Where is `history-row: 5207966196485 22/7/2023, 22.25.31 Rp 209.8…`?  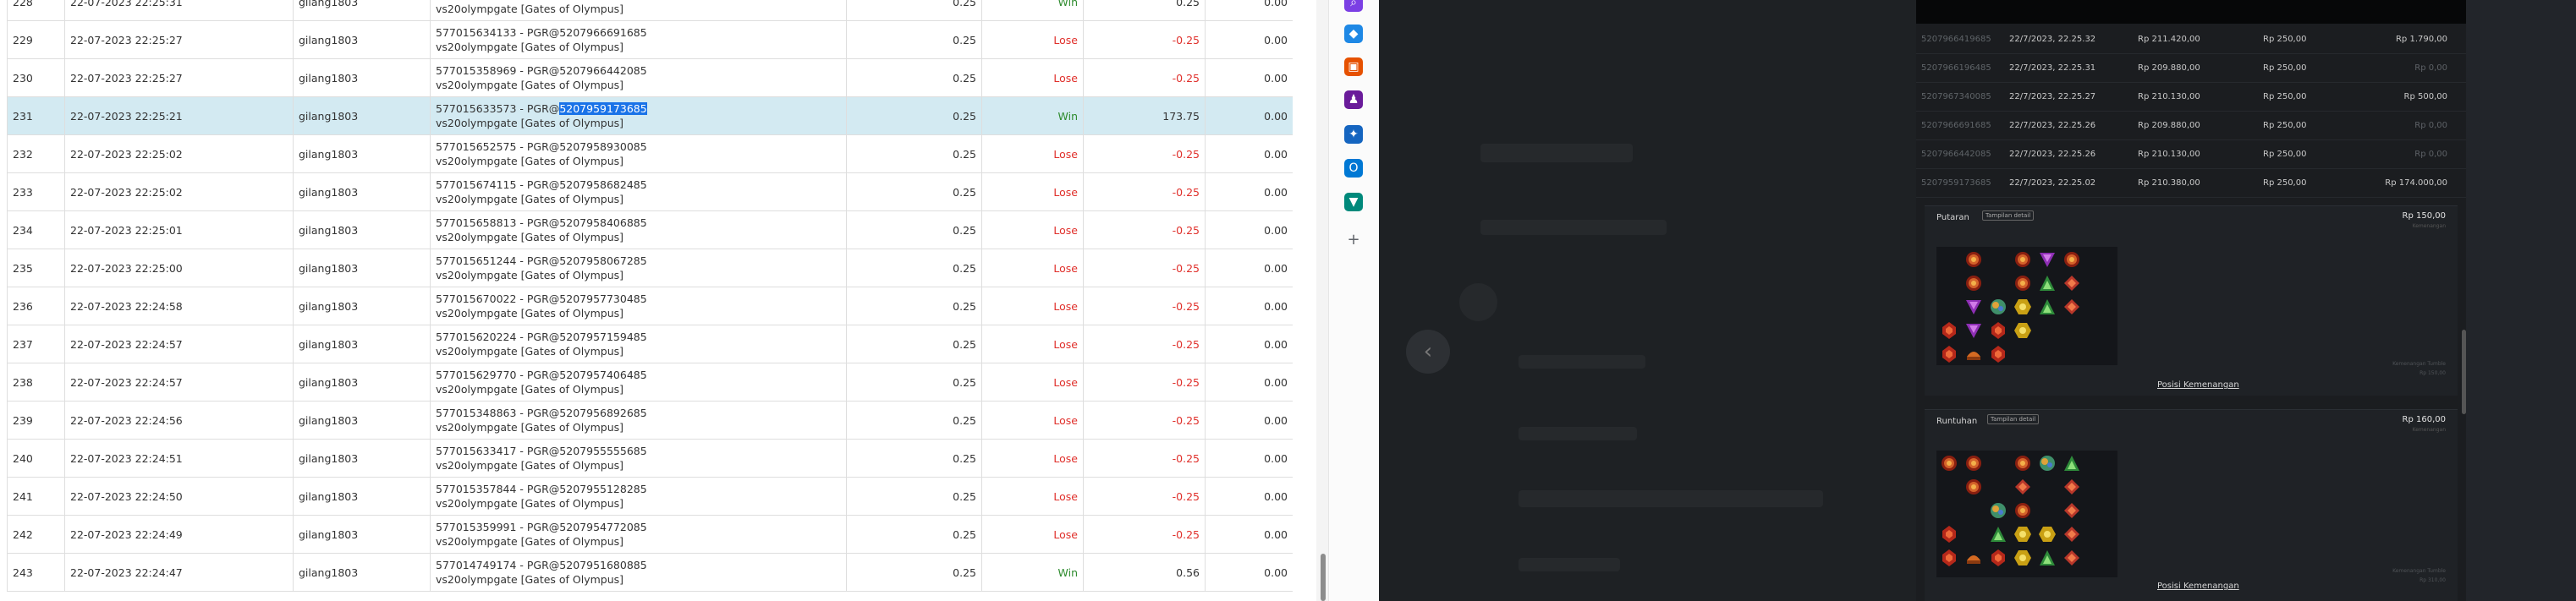 history-row: 5207966196485 22/7/2023, 22.25.31 Rp 209.8… is located at coordinates (2191, 68).